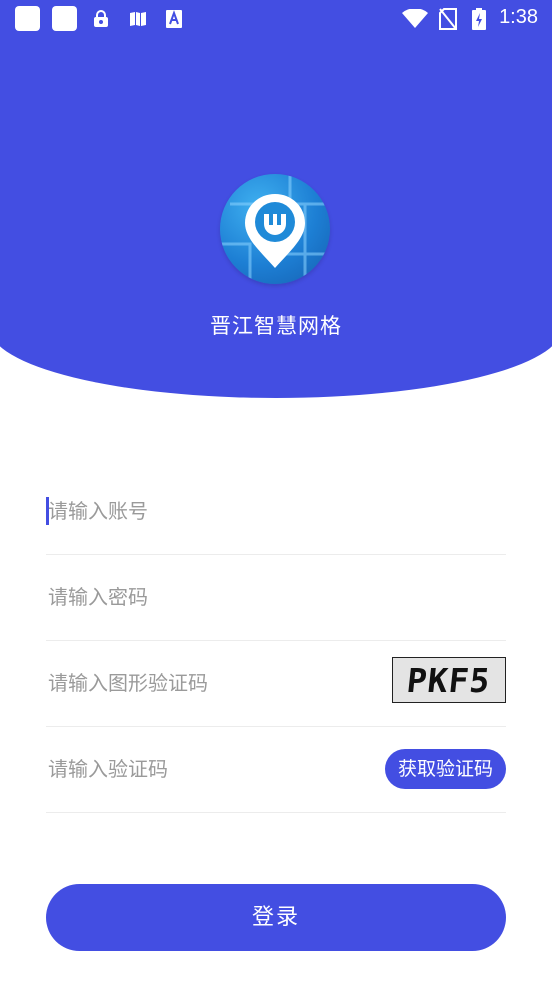 Image resolution: width=552 pixels, height=983 pixels. Describe the element at coordinates (212, 511) in the screenshot. I see `account-input` at that location.